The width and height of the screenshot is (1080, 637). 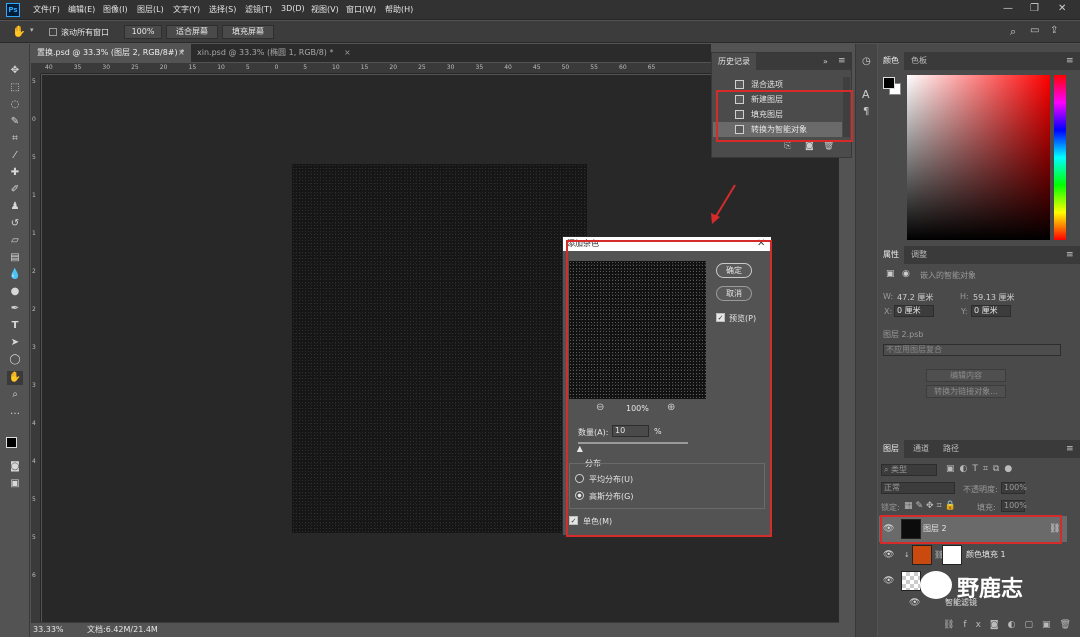 What do you see at coordinates (909, 470) in the screenshot?
I see `layer-filter-select: ⌕ 类型` at bounding box center [909, 470].